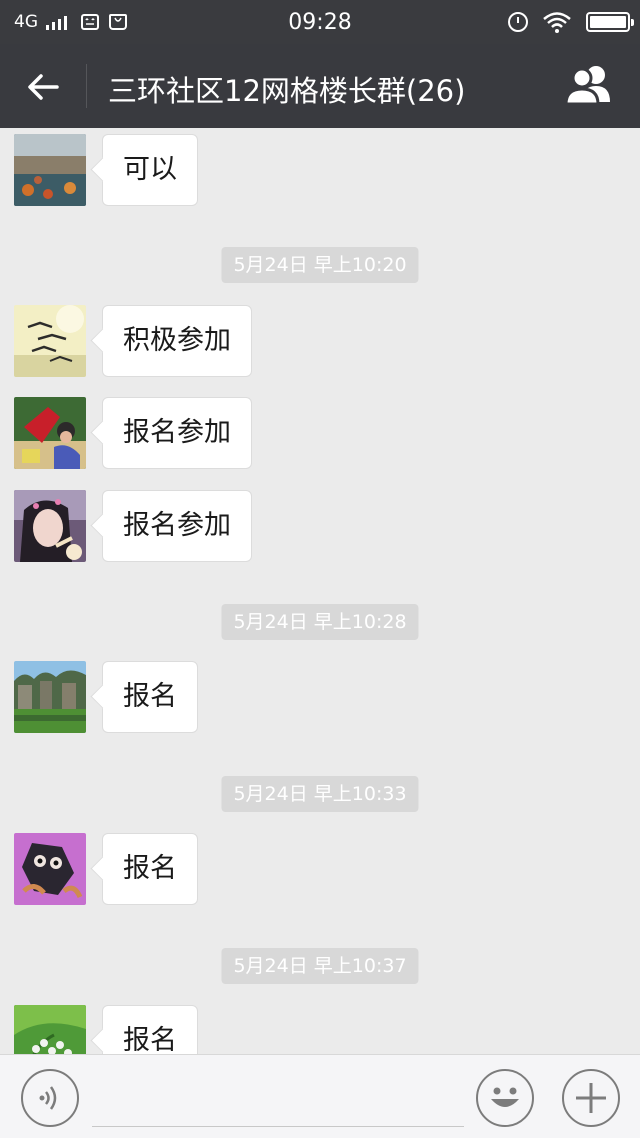  I want to click on group-members-button, so click(590, 85).